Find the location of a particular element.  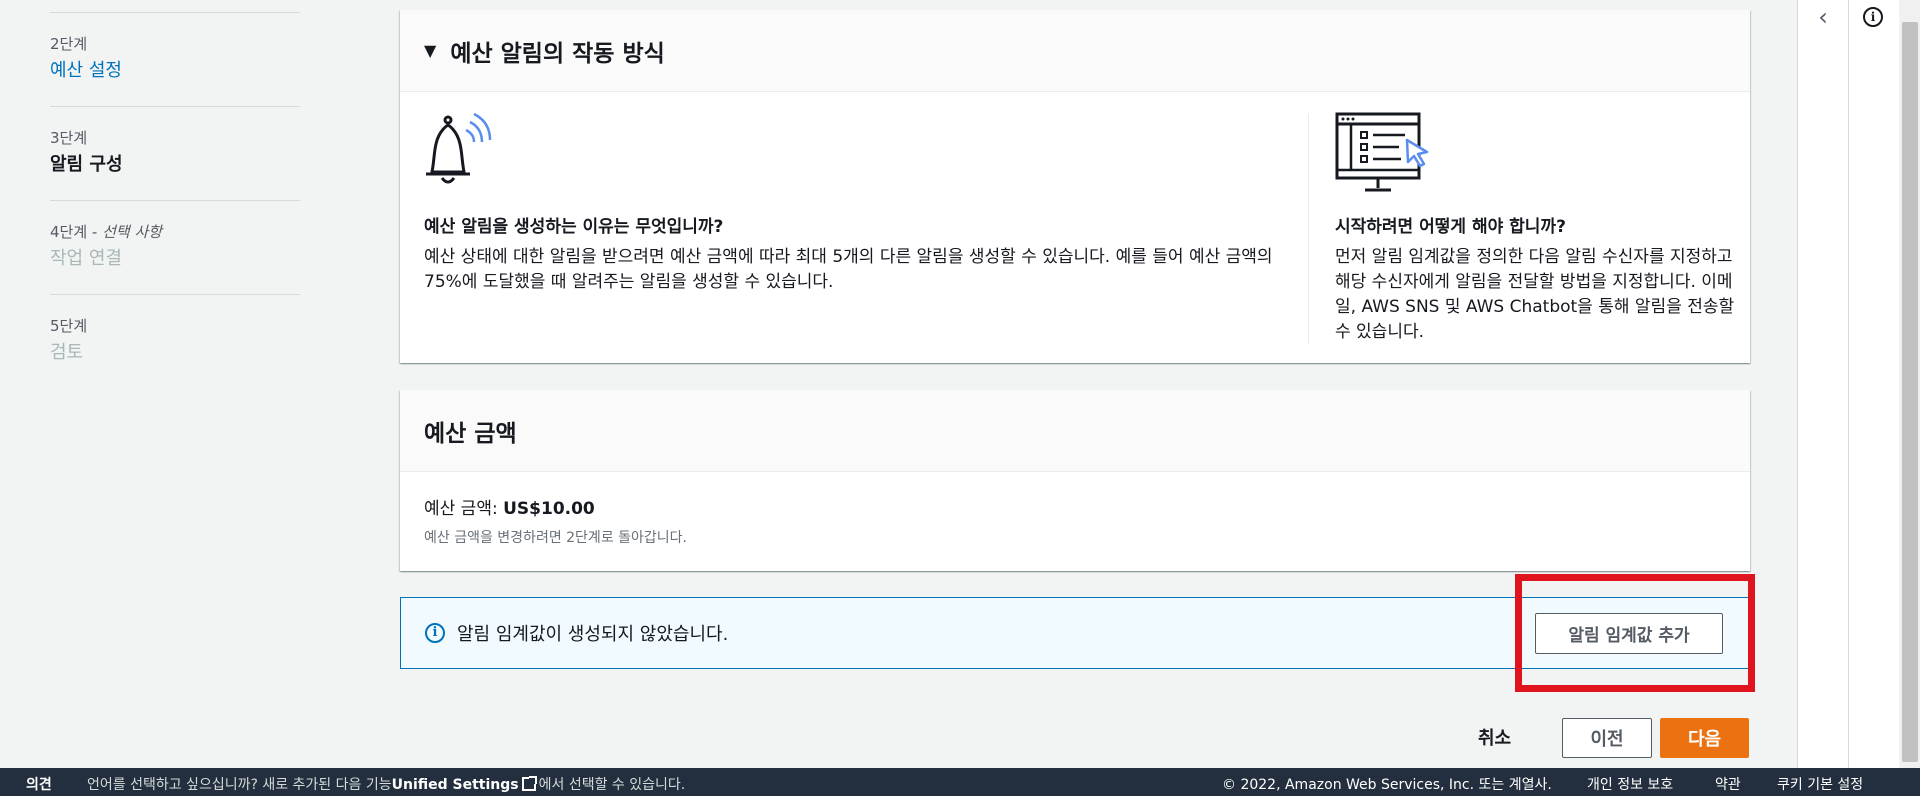

budget-amount-line: 예산 금액: US$10.00 is located at coordinates (1075, 506).